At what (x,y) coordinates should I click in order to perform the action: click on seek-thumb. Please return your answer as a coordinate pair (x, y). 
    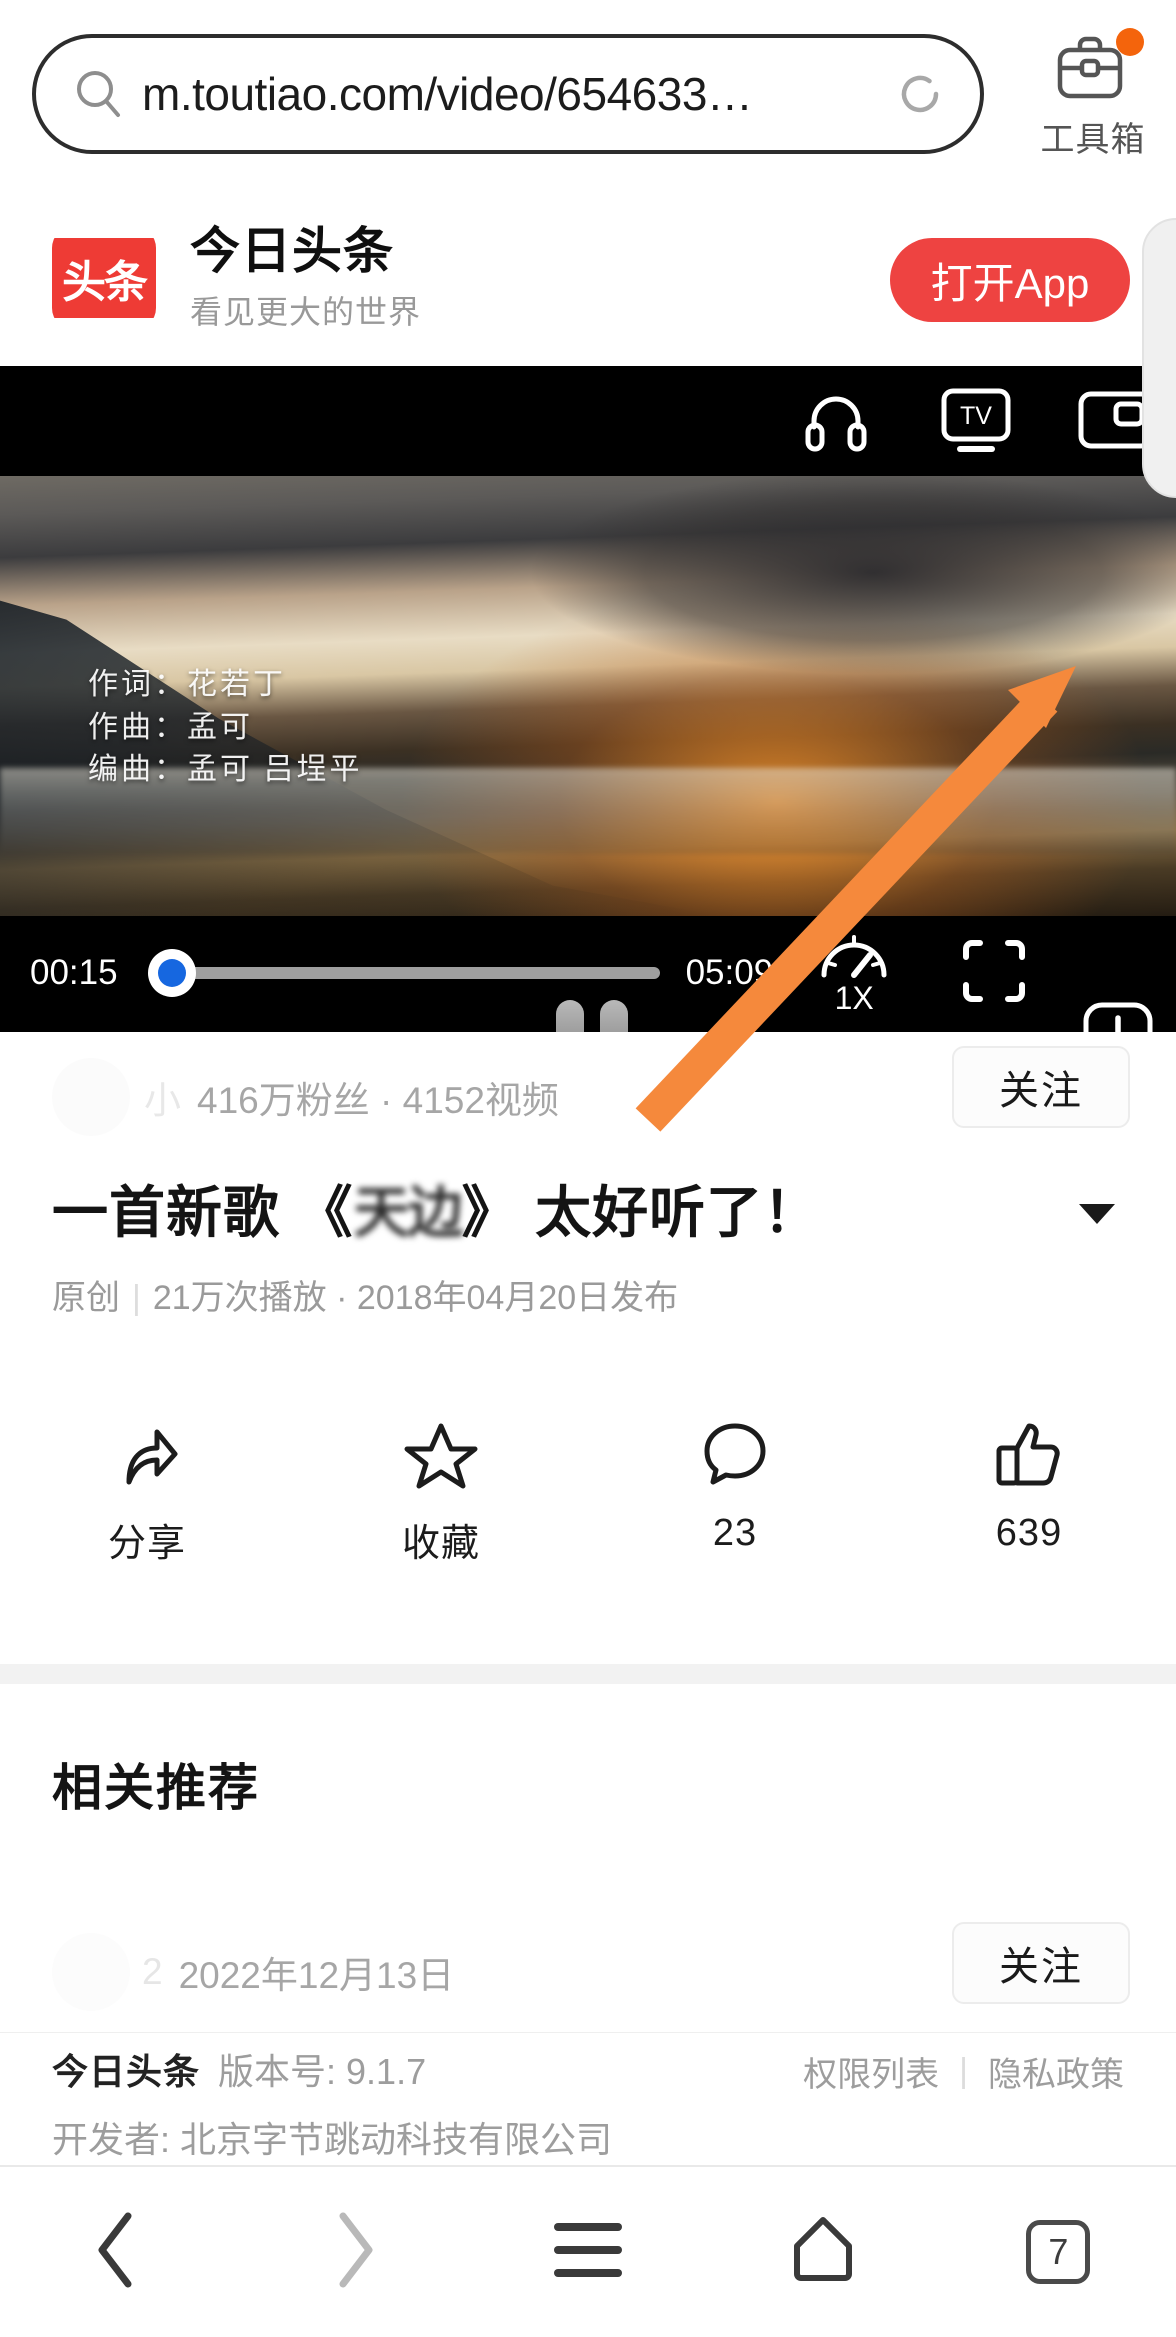
    Looking at the image, I should click on (171, 973).